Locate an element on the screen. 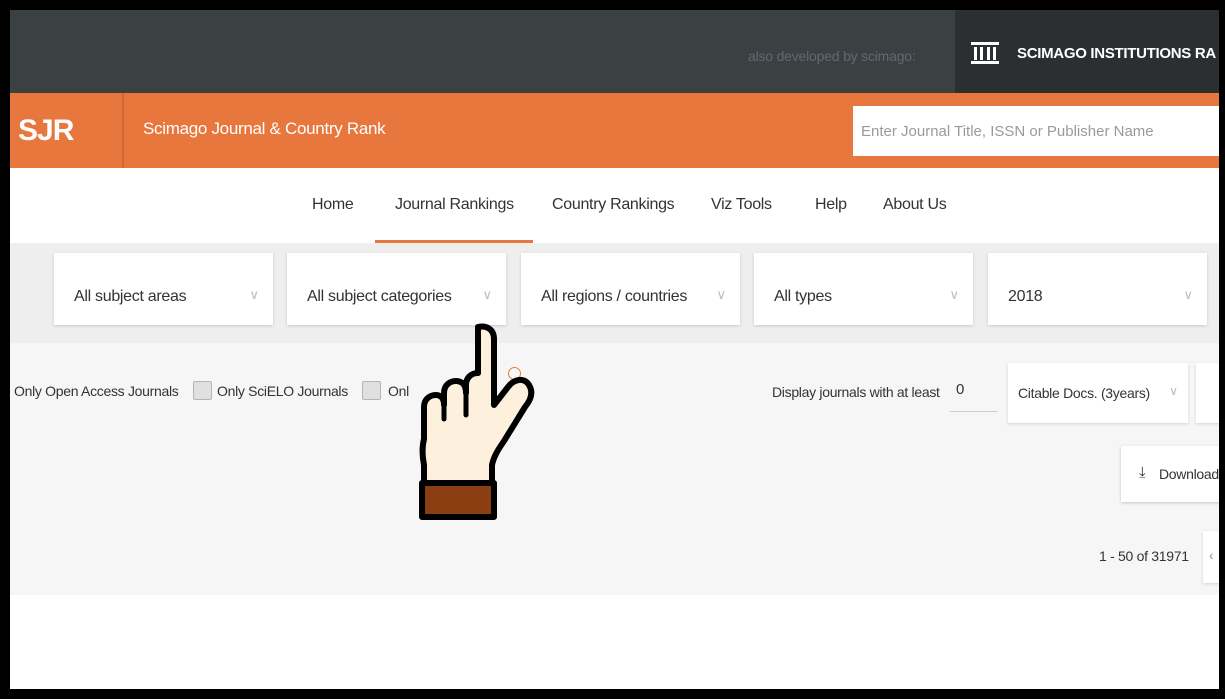  institutions-link: SCIMAGO INSTITUTIONS RA is located at coordinates (1087, 51).